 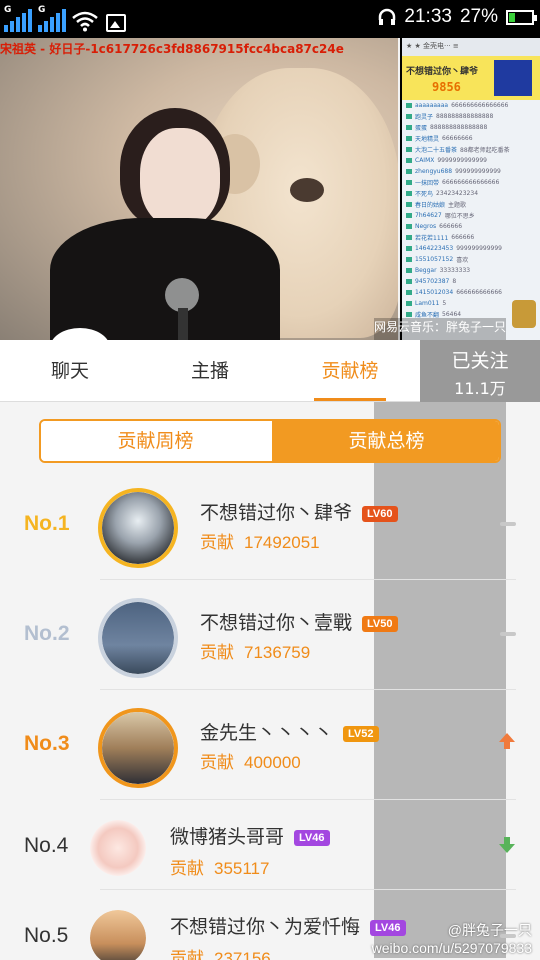 I want to click on chat-line: 春日的姑娘 主题歌, so click(x=471, y=204).